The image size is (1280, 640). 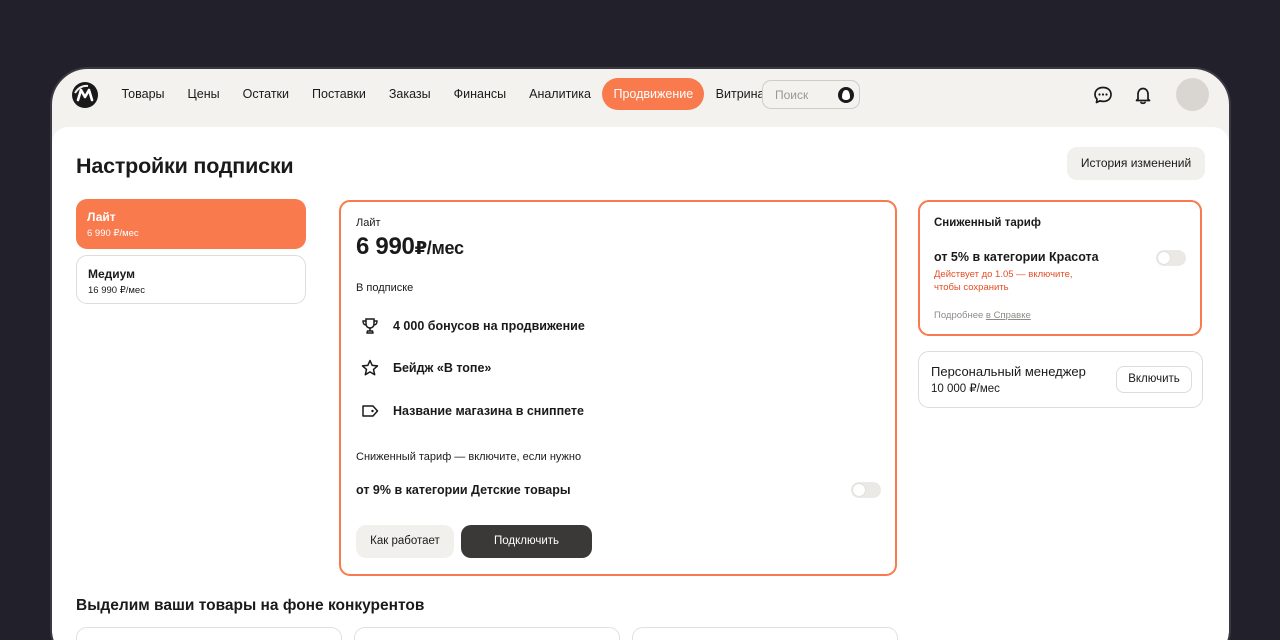 I want to click on feature-item: Бейдж «В топе», so click(x=425, y=368).